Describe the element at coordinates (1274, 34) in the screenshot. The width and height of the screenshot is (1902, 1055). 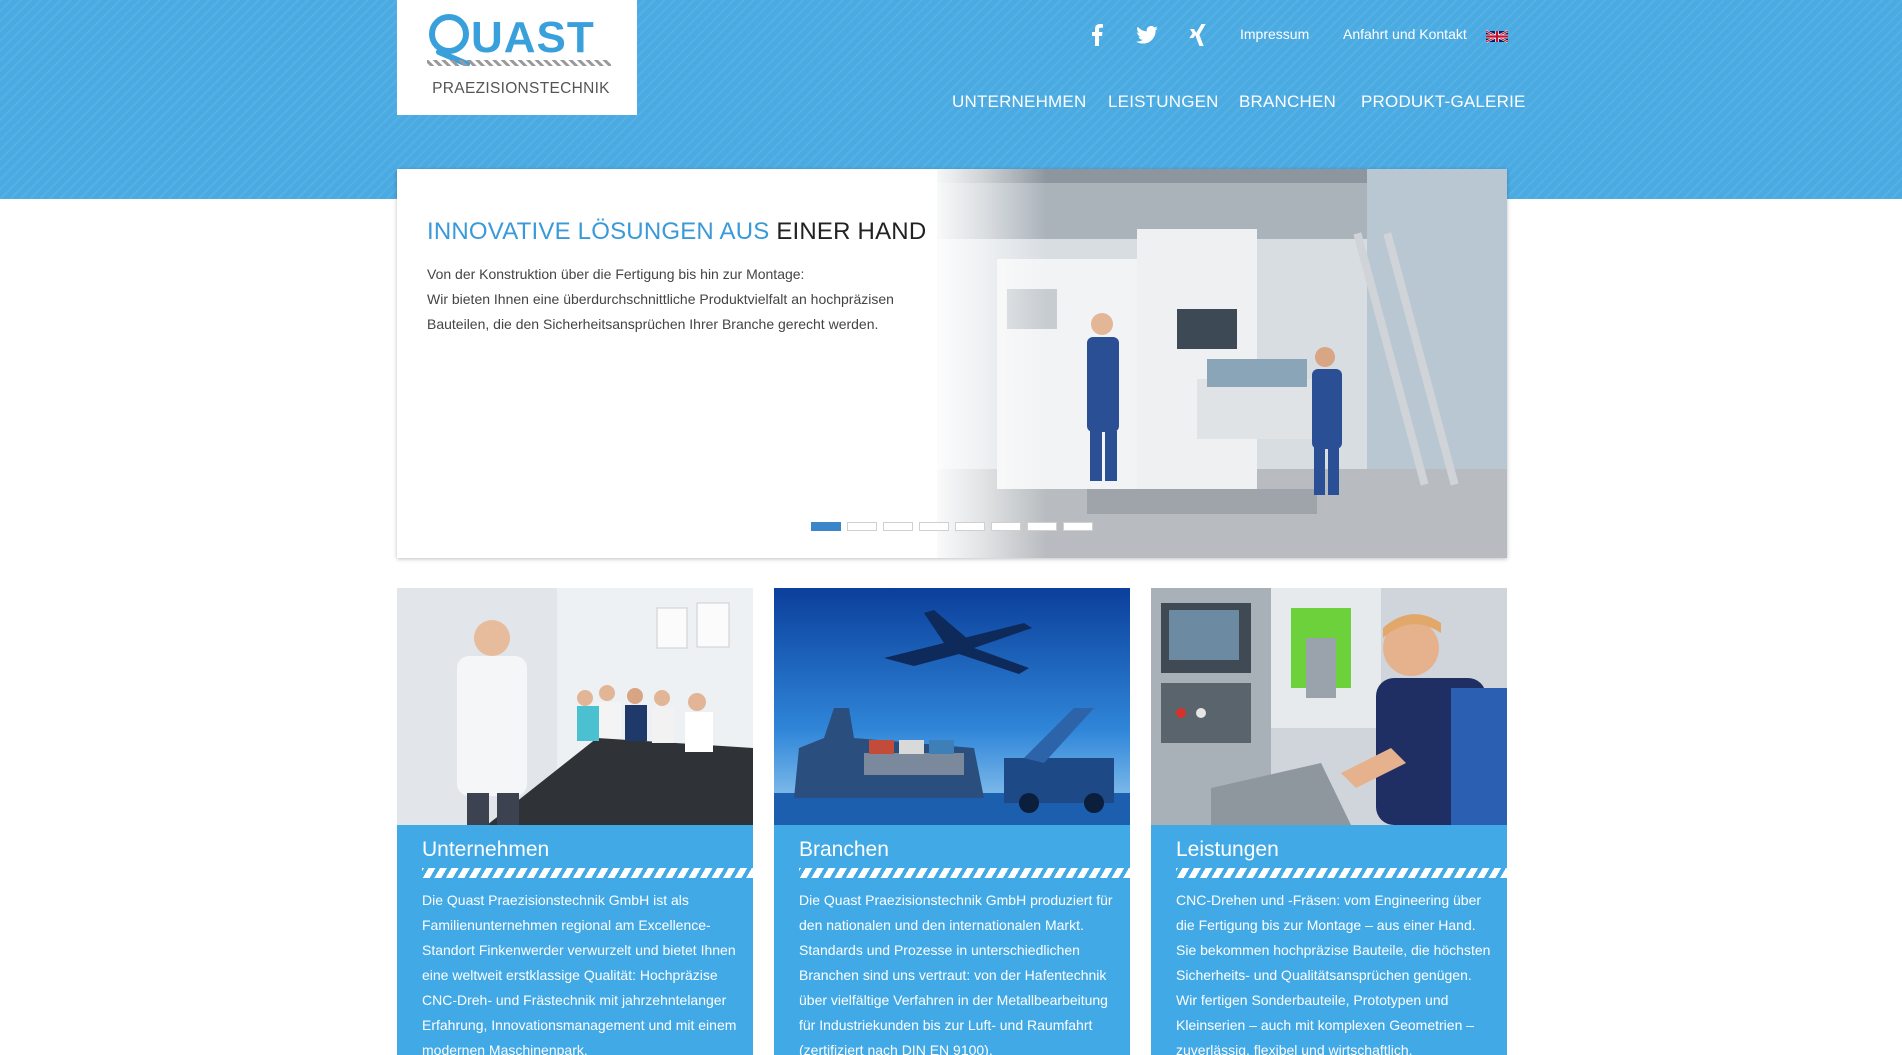
I see `impressum-link: Impressum` at that location.